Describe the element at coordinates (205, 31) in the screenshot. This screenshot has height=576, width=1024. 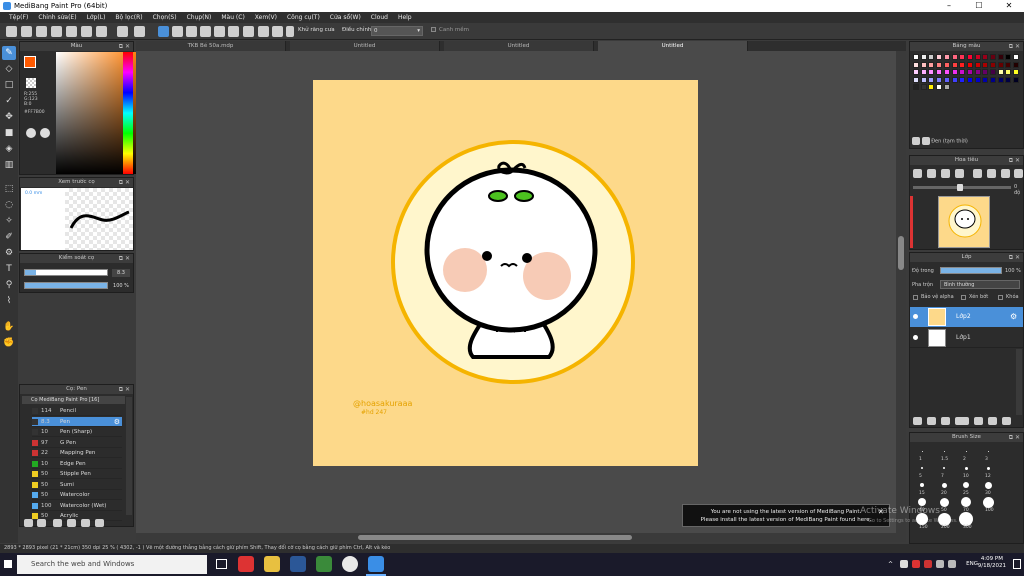
I see `snap-vanish-icon` at that location.